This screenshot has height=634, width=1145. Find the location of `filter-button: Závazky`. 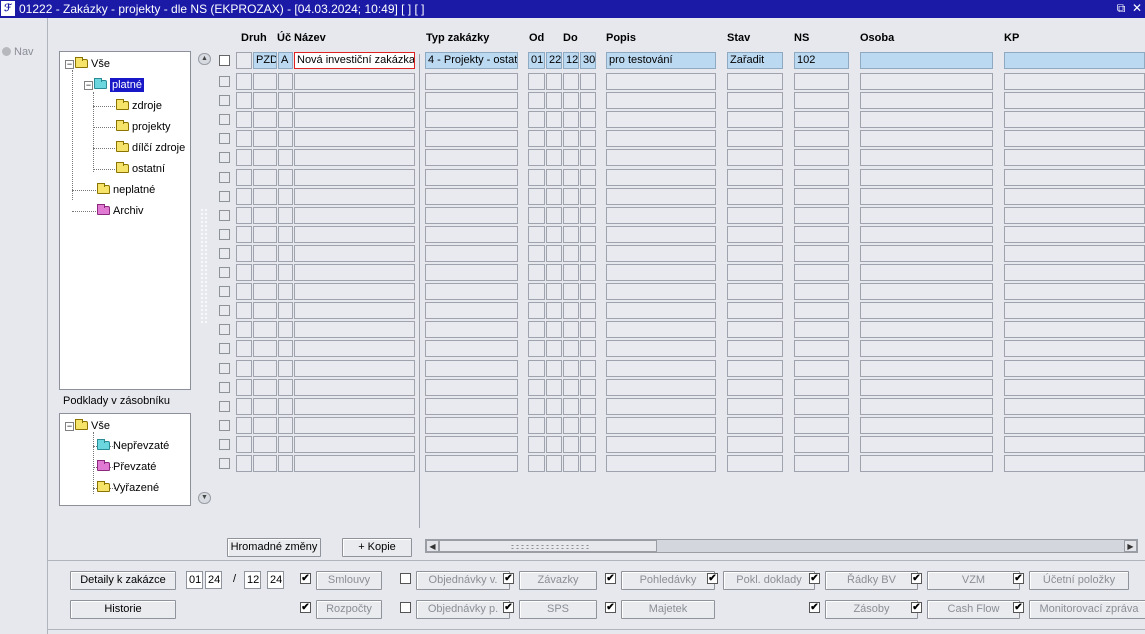

filter-button: Závazky is located at coordinates (558, 580).